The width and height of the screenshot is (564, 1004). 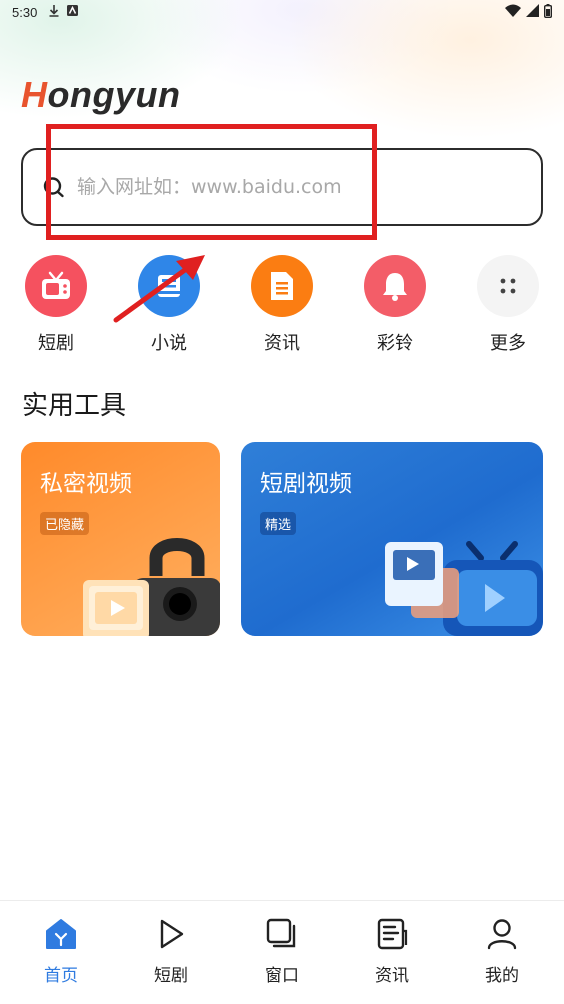 I want to click on quick-link-short-drama: 短剧, so click(x=56, y=305).